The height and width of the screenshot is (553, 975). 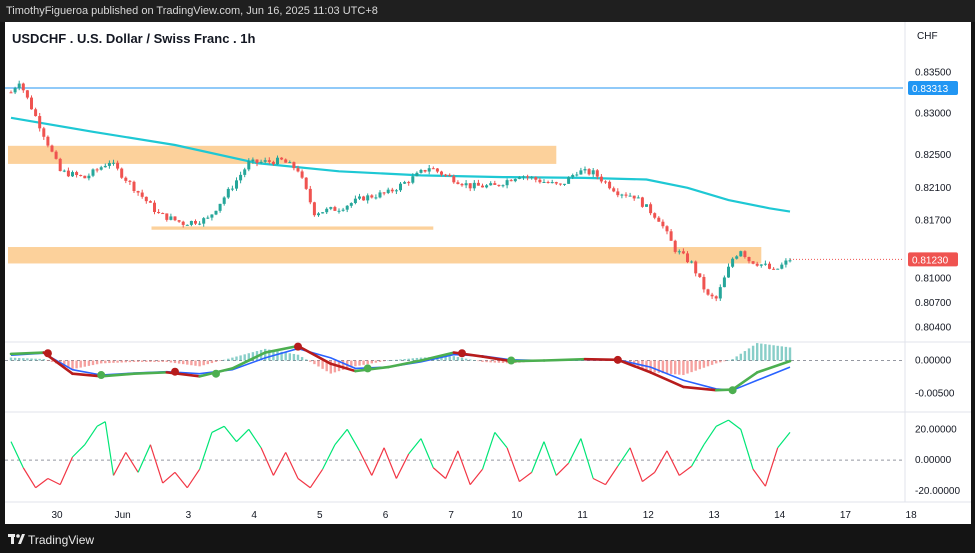 I want to click on price-zone, so click(x=282, y=154).